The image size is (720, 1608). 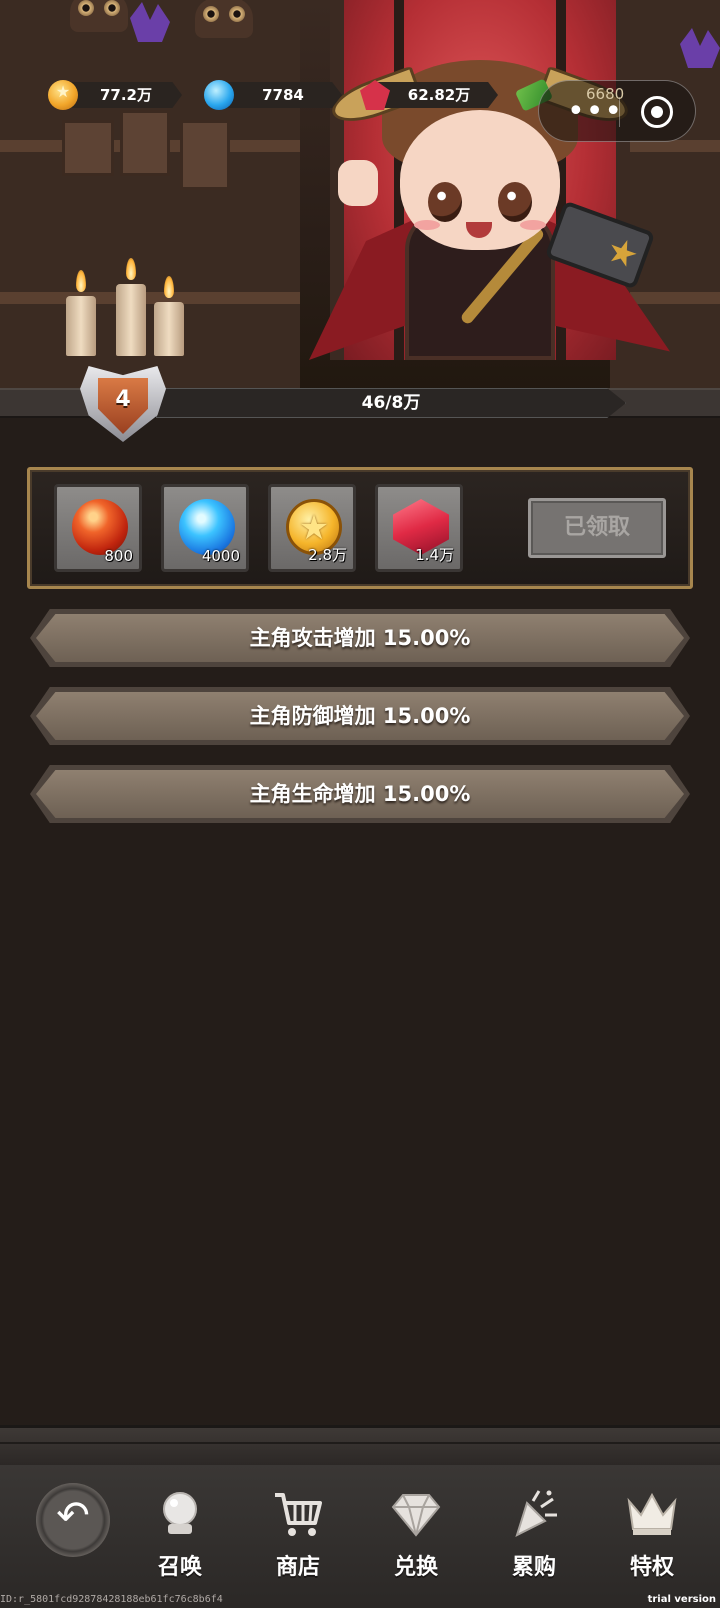 I want to click on close-target-icon, so click(x=657, y=112).